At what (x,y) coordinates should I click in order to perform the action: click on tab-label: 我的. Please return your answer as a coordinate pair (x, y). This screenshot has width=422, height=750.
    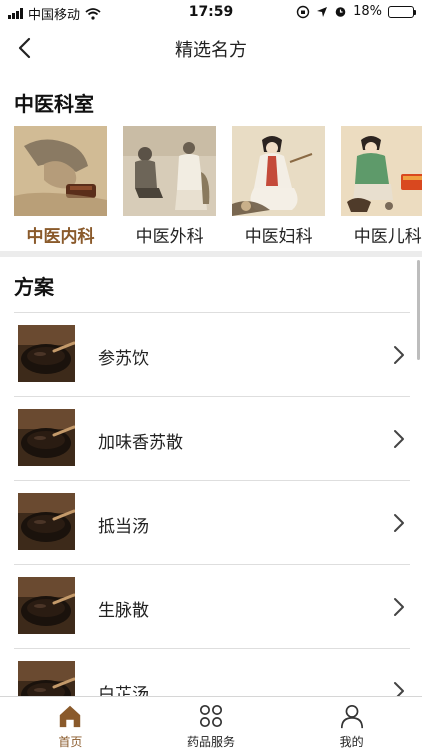
    Looking at the image, I should click on (351, 742).